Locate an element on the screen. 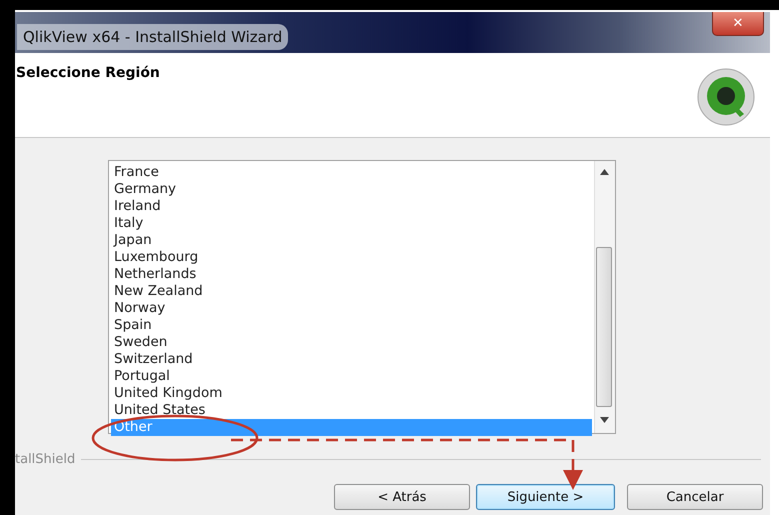 The image size is (779, 515). cancel-button: Cancelar is located at coordinates (695, 497).